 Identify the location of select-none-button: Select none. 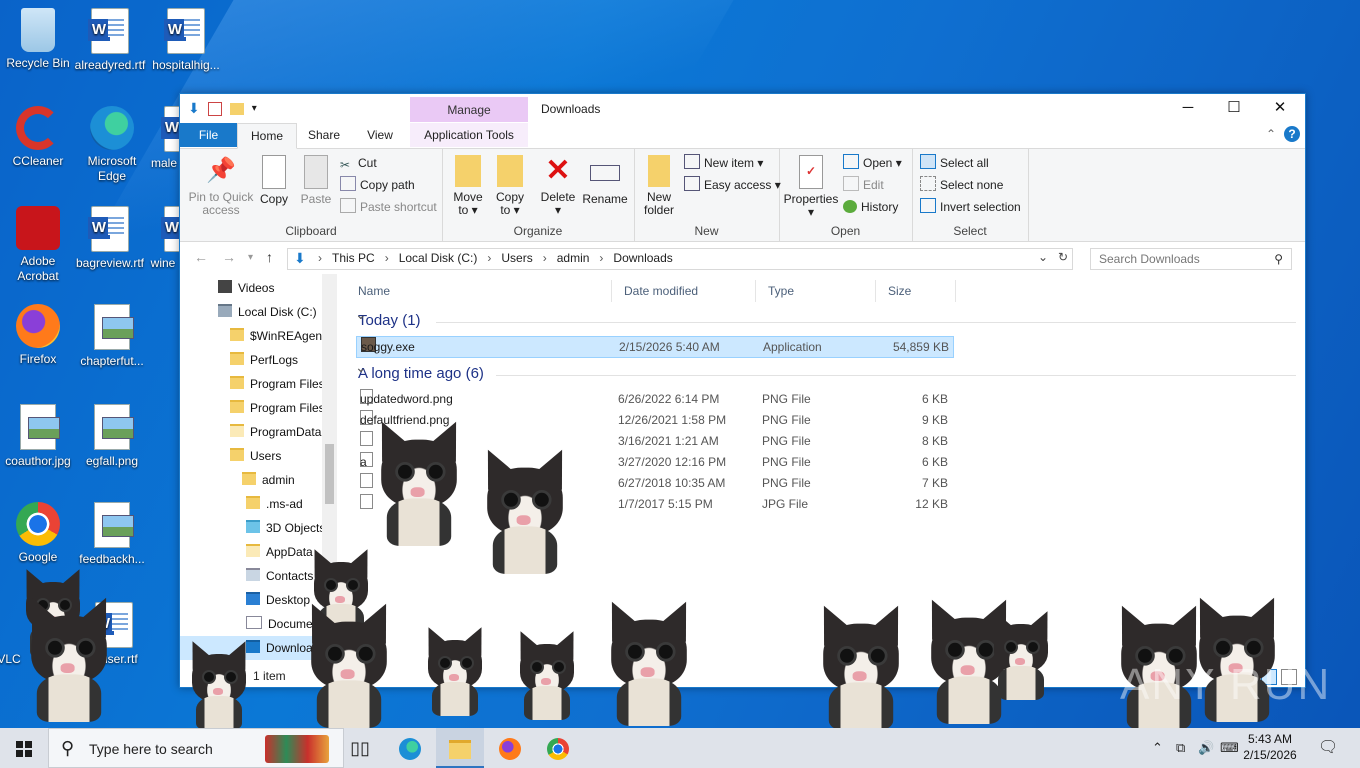
(961, 185).